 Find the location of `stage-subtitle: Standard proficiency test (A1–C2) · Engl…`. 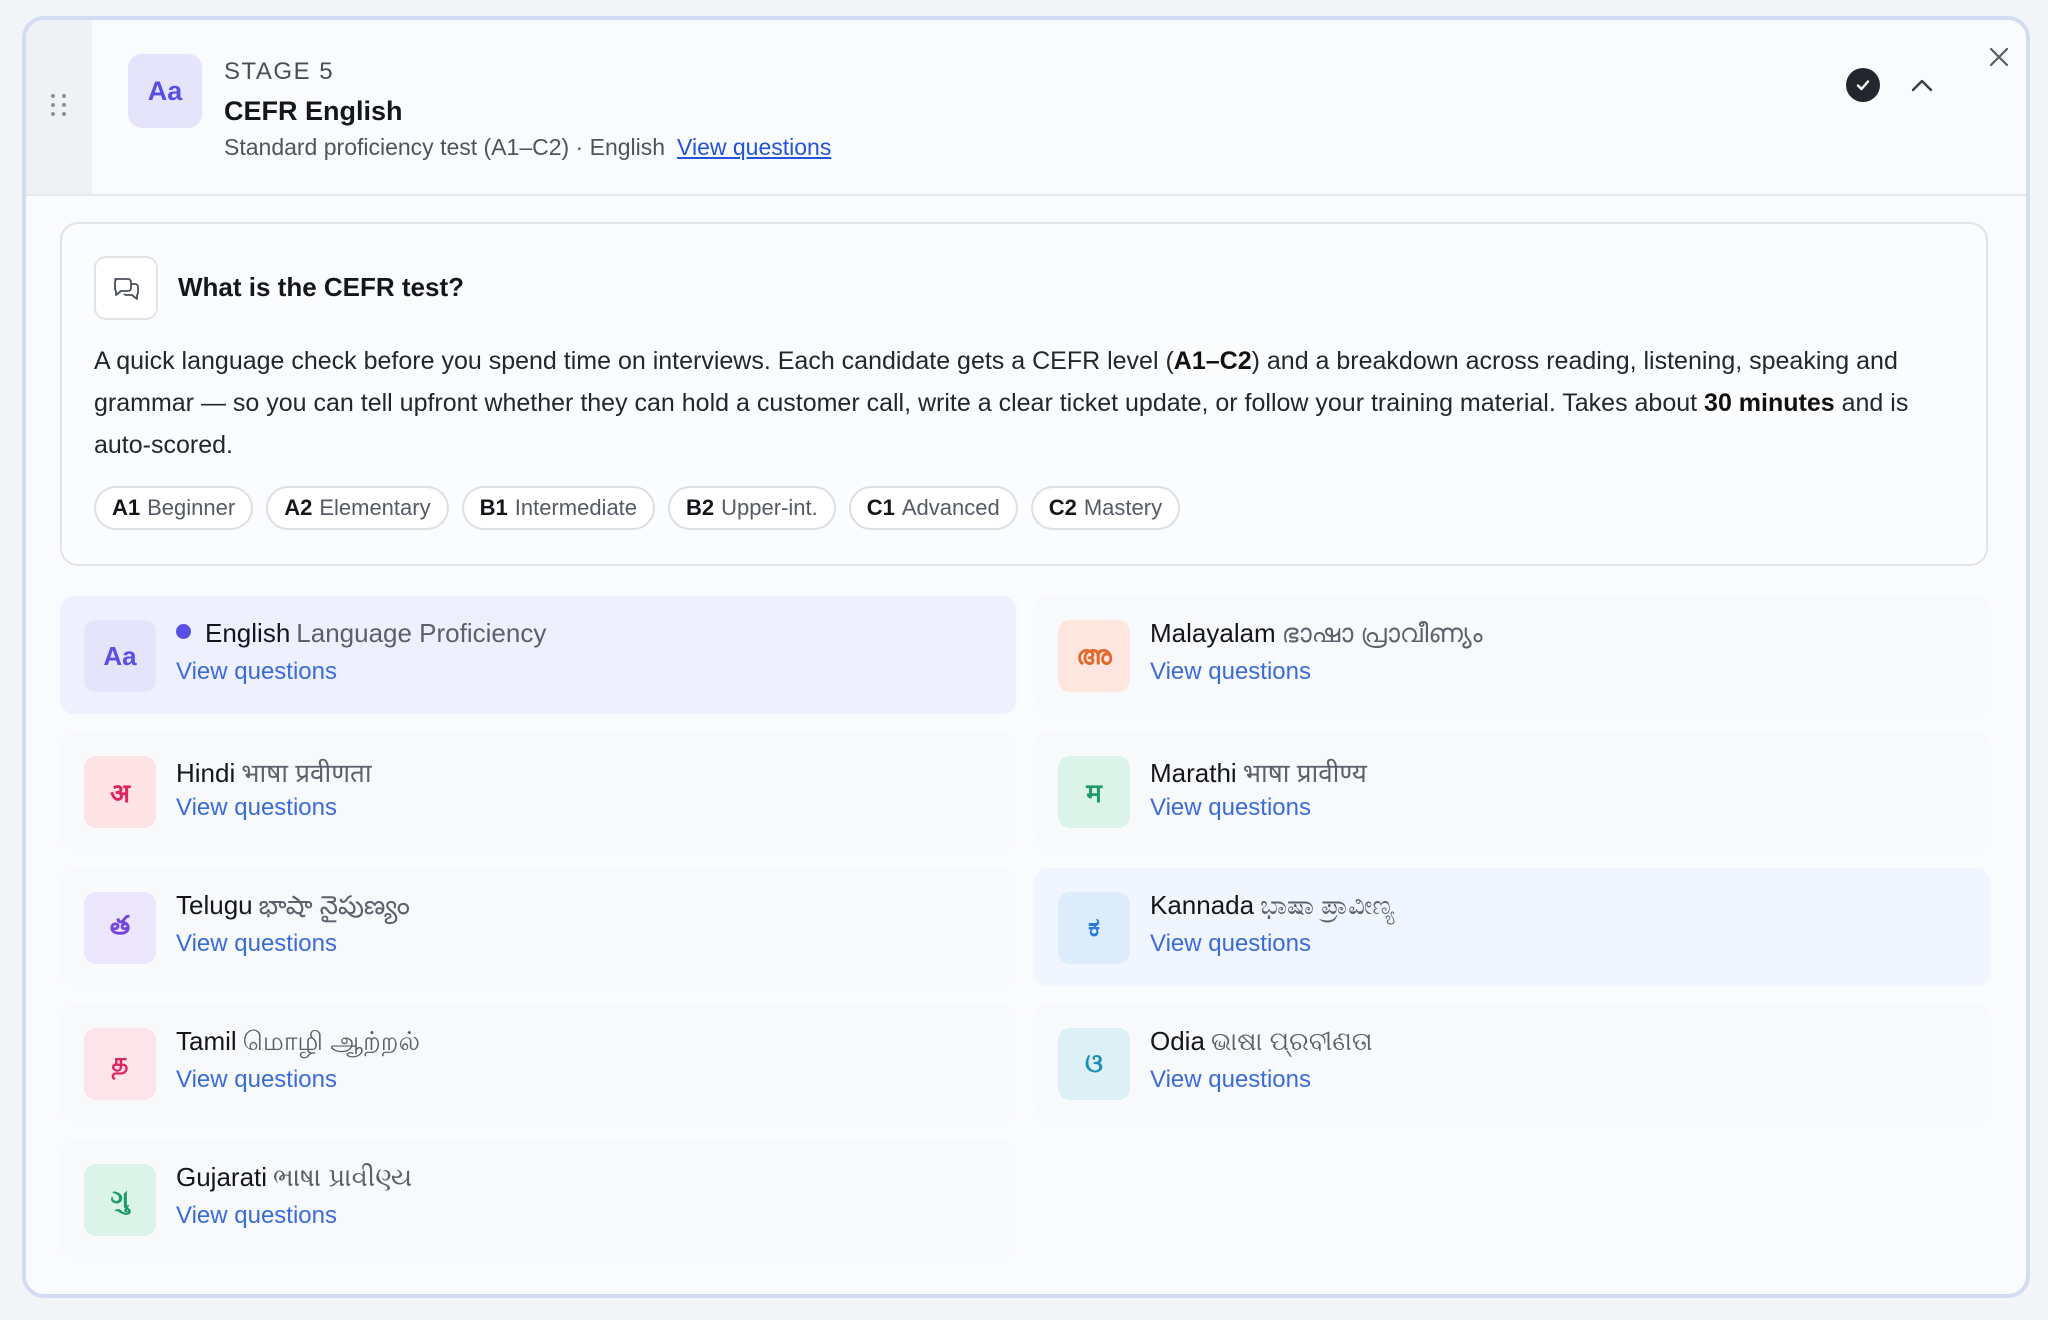

stage-subtitle: Standard proficiency test (A1–C2) · Engl… is located at coordinates (527, 147).